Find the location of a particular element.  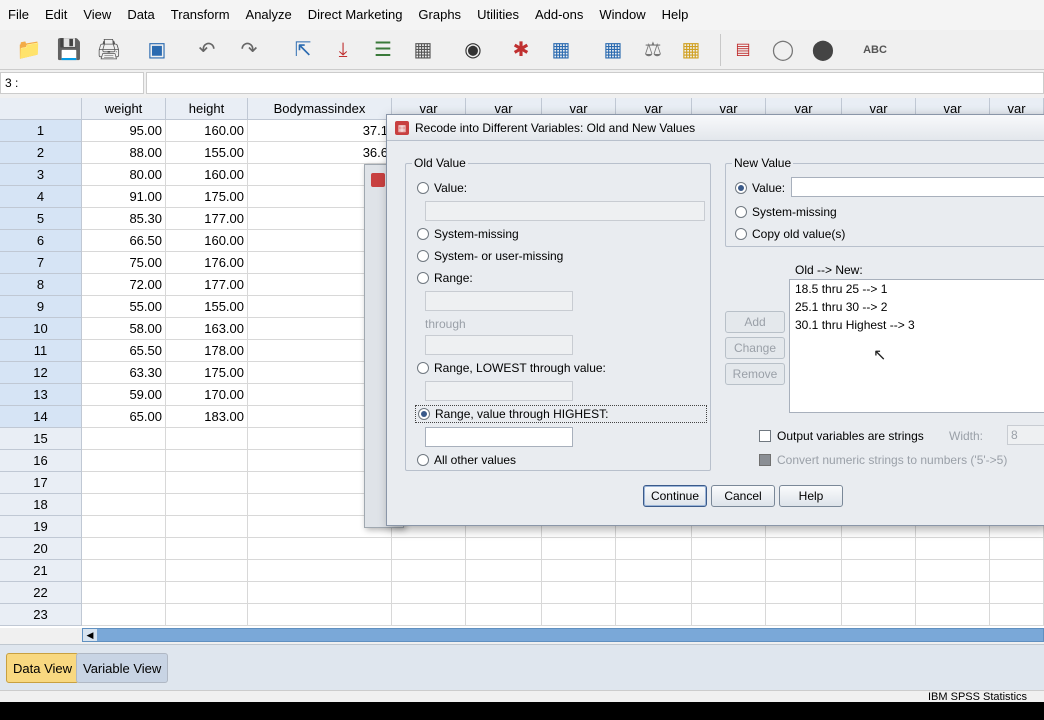

menu-window: Window is located at coordinates (626, 15).